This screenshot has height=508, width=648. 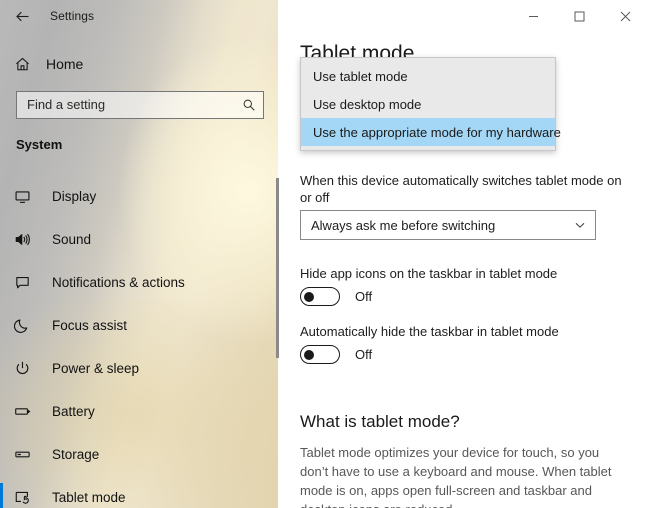 What do you see at coordinates (29, 411) in the screenshot?
I see `battery-icon` at bounding box center [29, 411].